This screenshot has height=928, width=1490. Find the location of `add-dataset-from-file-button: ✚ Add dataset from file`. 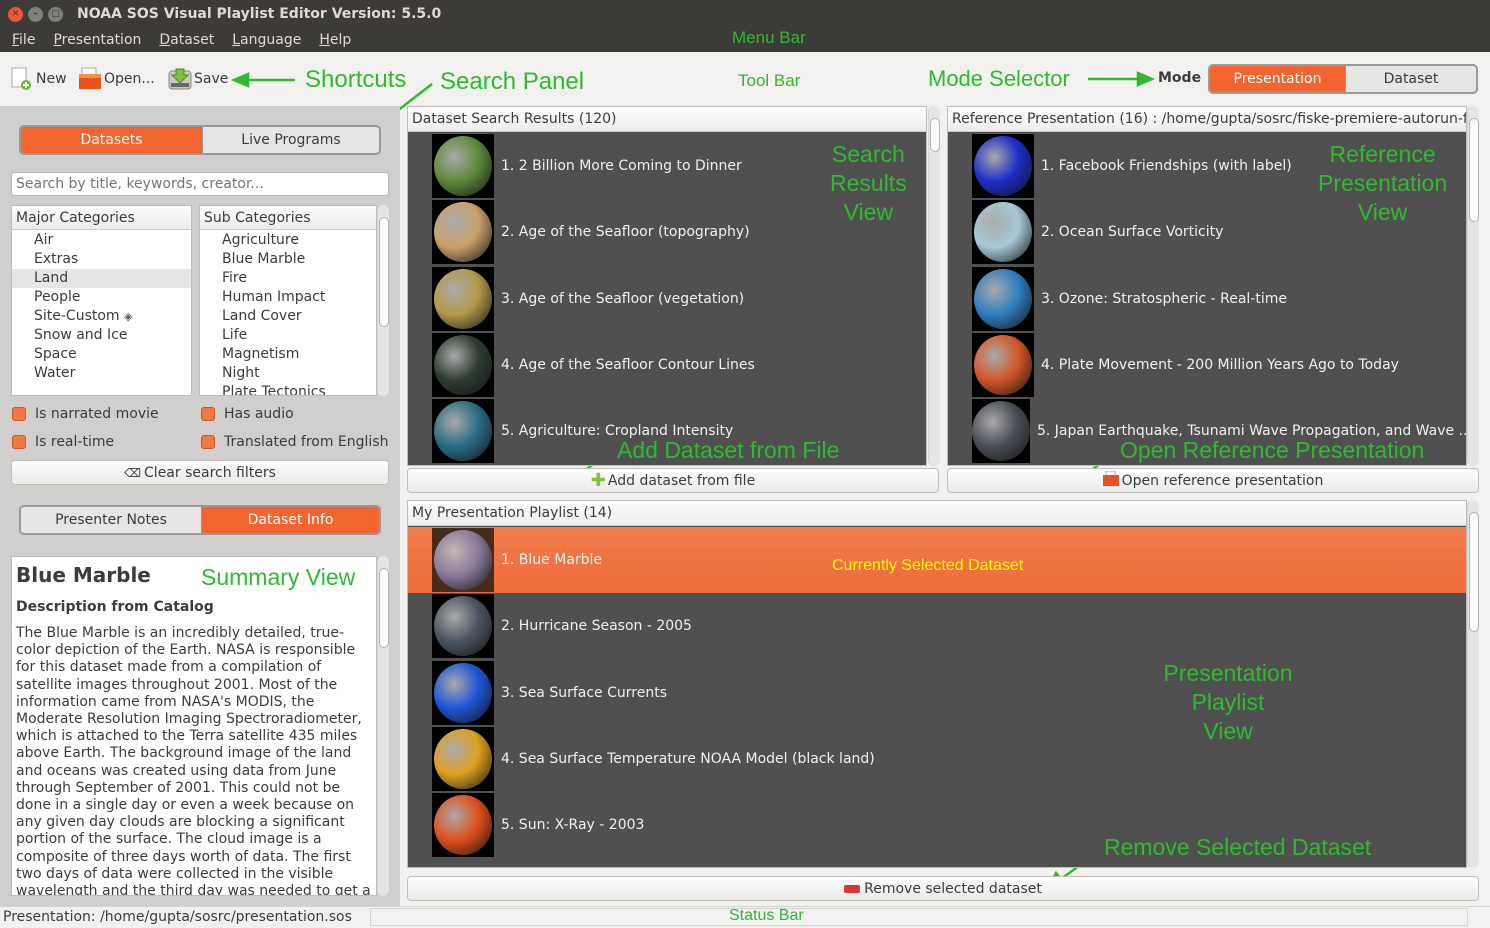

add-dataset-from-file-button: ✚ Add dataset from file is located at coordinates (673, 480).